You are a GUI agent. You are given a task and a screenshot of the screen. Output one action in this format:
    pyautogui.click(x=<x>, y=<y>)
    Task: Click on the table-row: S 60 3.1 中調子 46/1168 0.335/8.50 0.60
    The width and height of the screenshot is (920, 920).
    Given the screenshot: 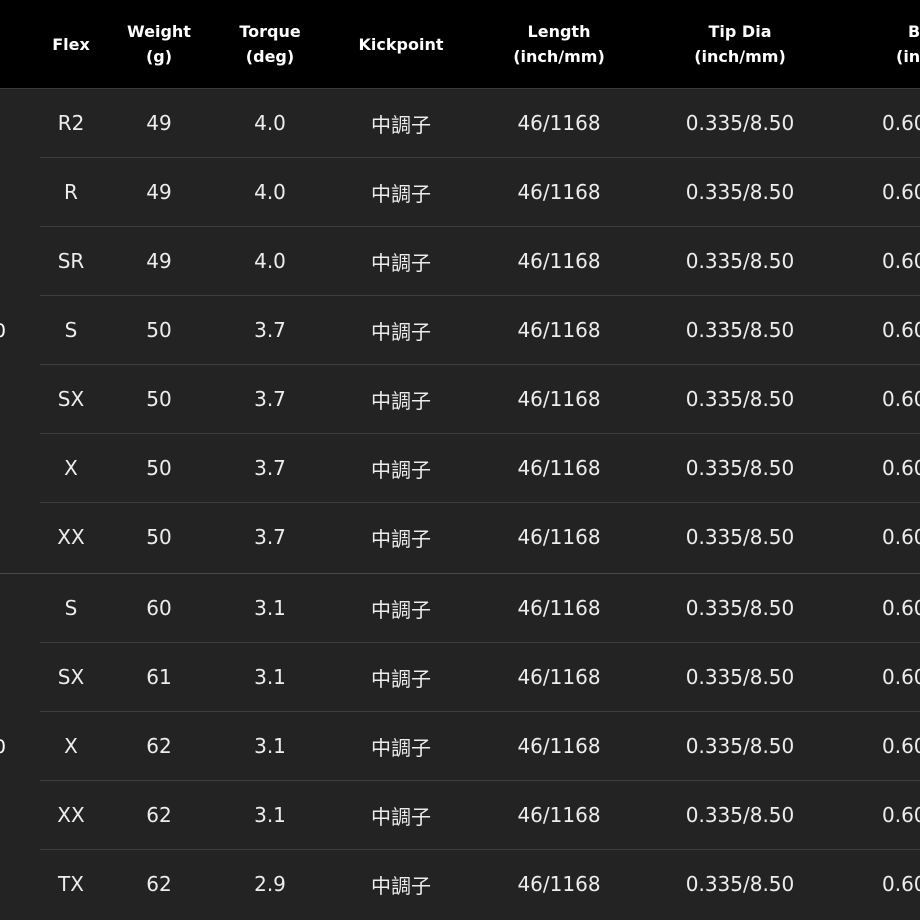 What is the action you would take?
    pyautogui.click(x=480, y=608)
    